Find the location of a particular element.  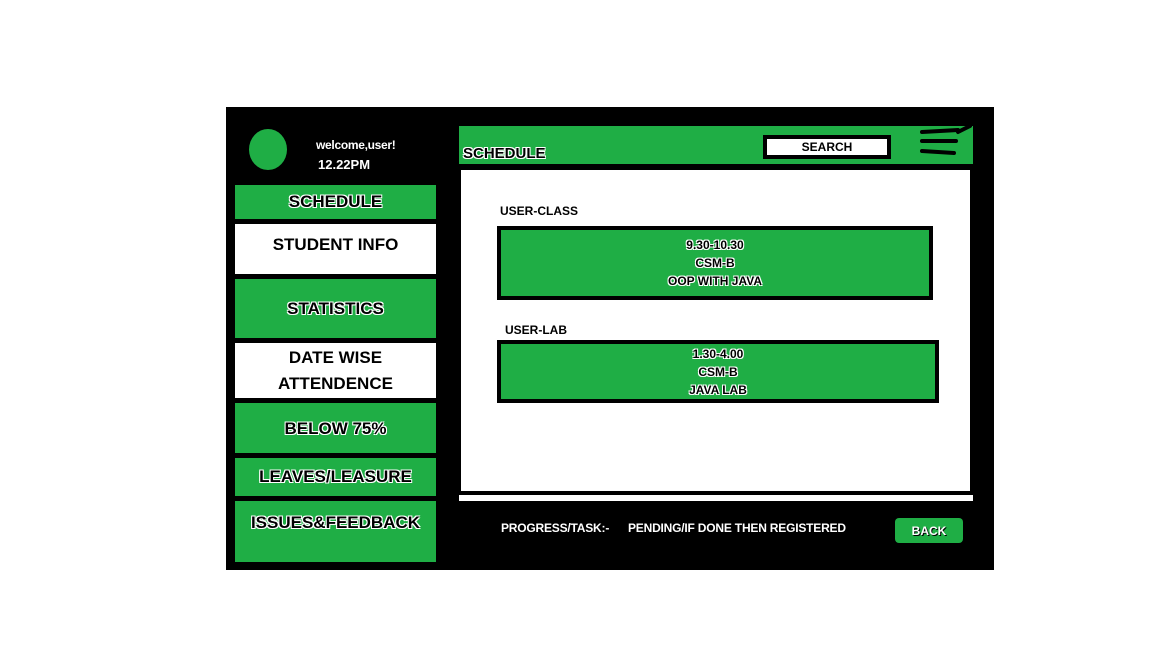

welcome-text: welcome,user! is located at coordinates (356, 145).